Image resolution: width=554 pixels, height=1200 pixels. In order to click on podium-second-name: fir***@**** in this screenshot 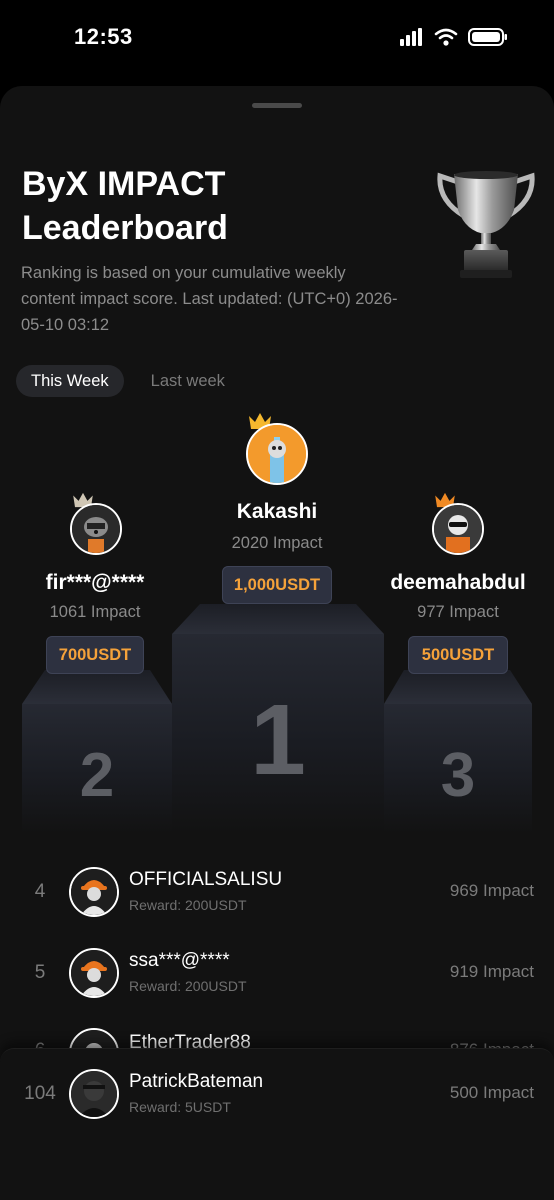, I will do `click(95, 582)`.